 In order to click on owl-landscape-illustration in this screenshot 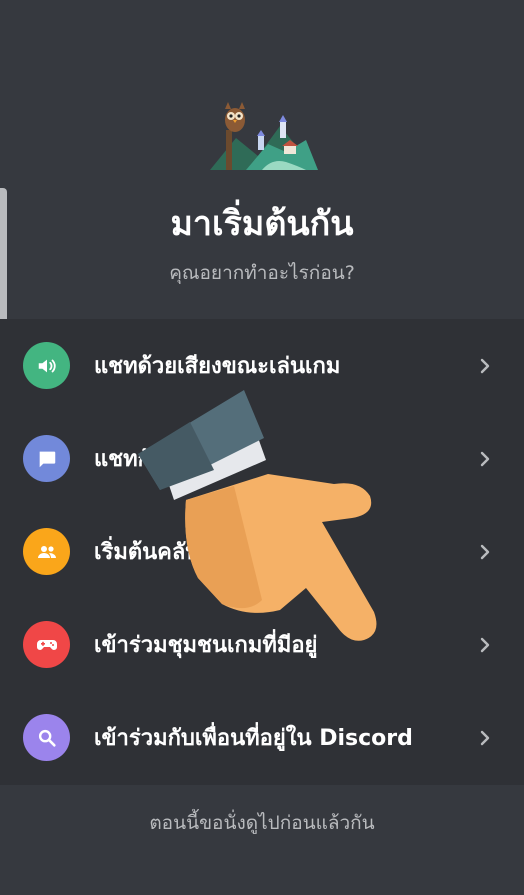, I will do `click(264, 136)`.